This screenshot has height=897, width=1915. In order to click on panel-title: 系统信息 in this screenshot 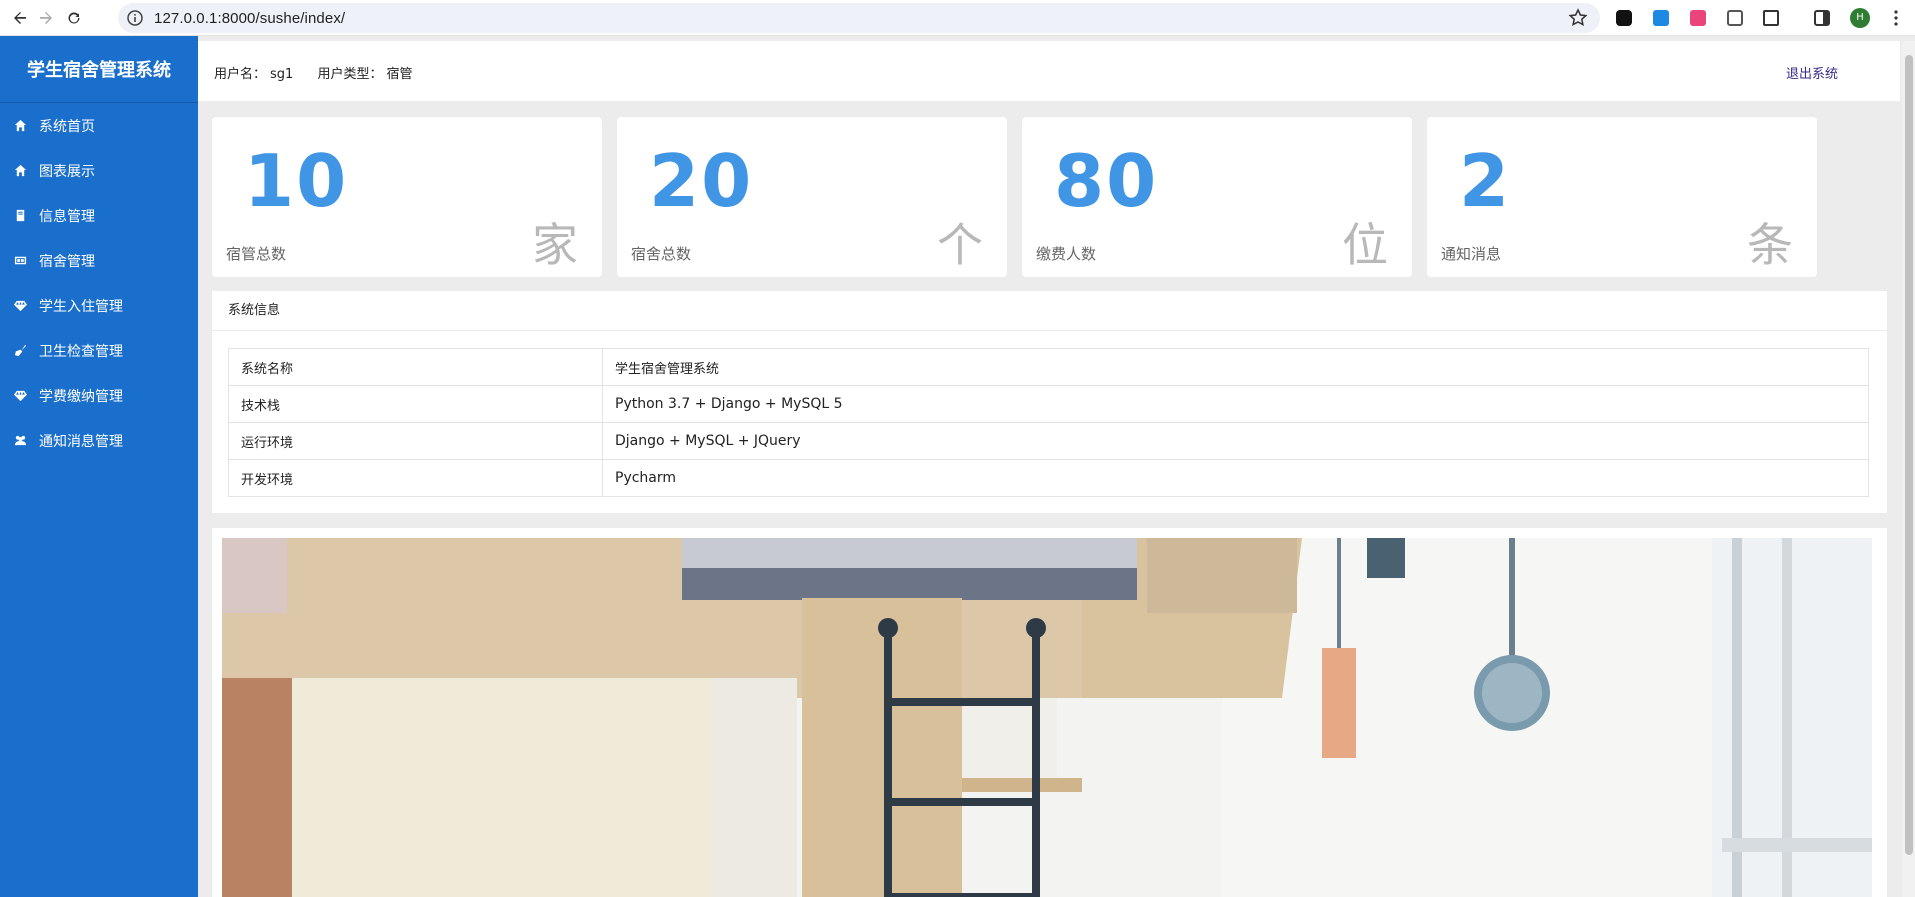, I will do `click(1049, 311)`.